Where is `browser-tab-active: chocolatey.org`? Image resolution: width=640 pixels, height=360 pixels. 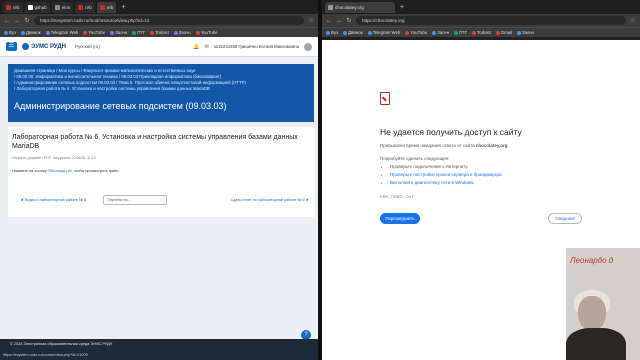 browser-tab-active: chocolatey.org is located at coordinates (360, 7).